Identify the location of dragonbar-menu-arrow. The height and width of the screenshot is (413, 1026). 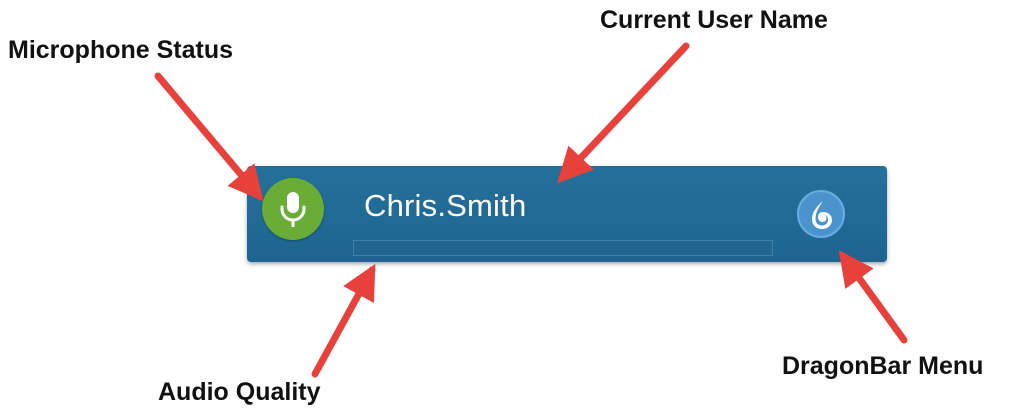
(873, 297).